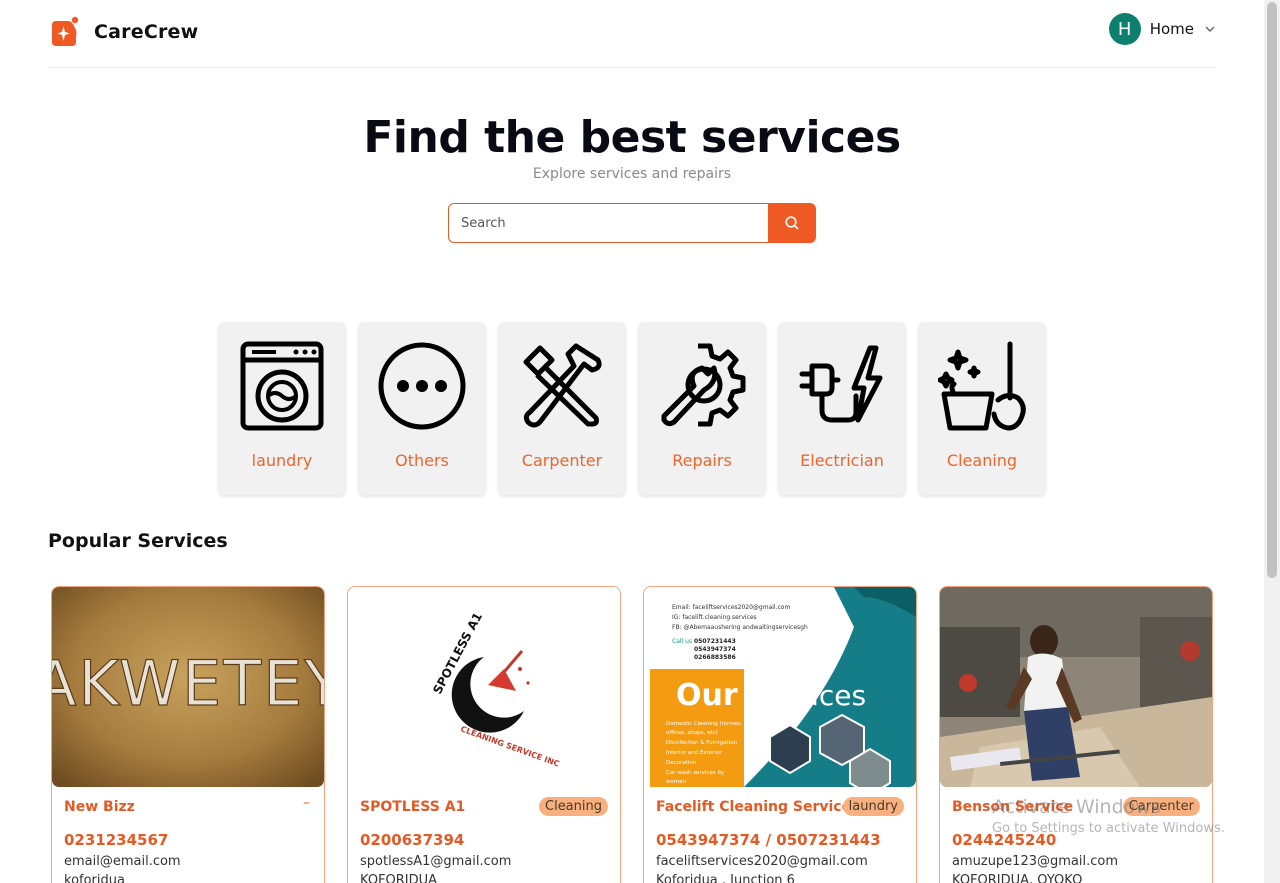  Describe the element at coordinates (99, 807) in the screenshot. I see `service-name: New Bizz` at that location.